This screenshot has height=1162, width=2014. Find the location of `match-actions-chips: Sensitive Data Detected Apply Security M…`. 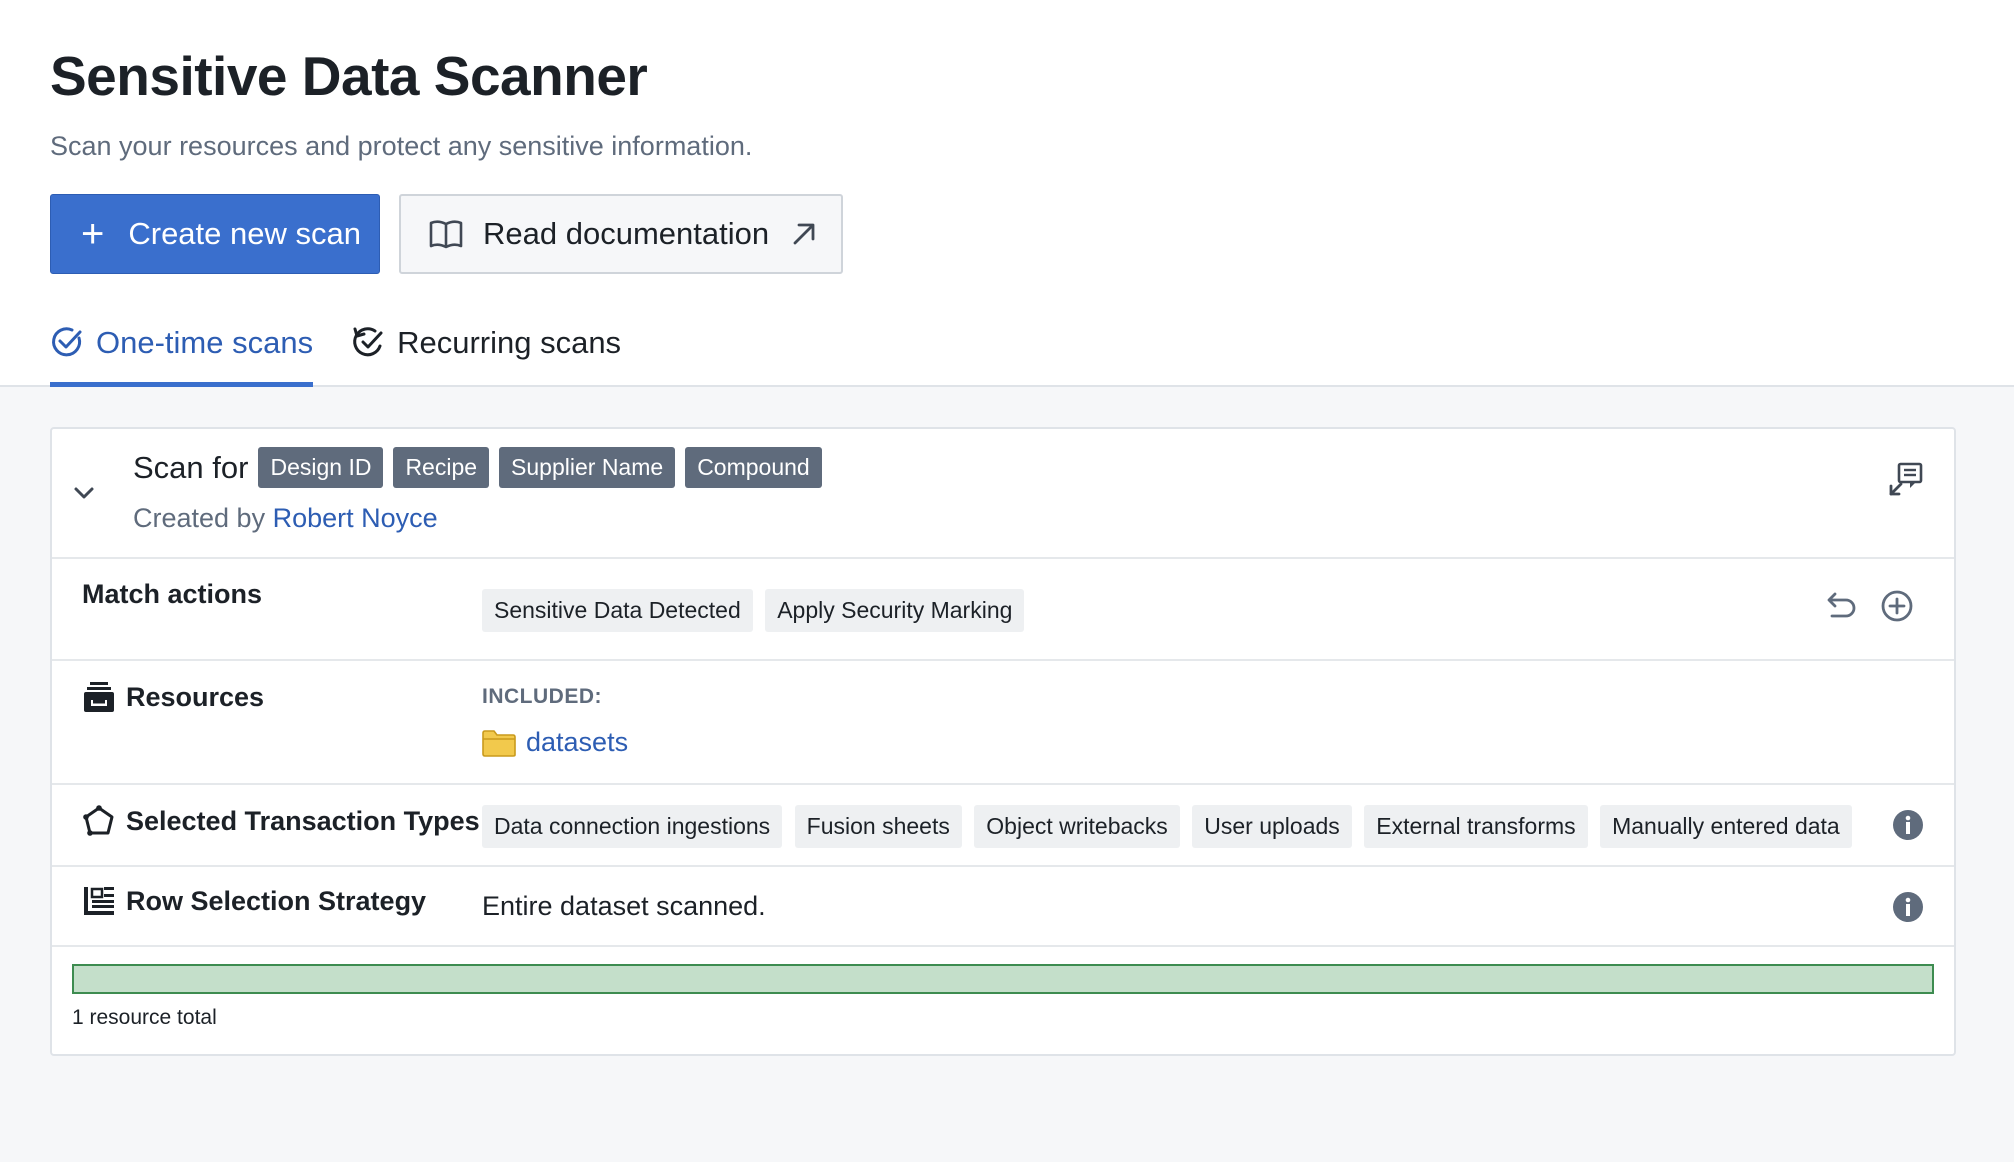

match-actions-chips: Sensitive Data Detected Apply Security M… is located at coordinates (757, 610).